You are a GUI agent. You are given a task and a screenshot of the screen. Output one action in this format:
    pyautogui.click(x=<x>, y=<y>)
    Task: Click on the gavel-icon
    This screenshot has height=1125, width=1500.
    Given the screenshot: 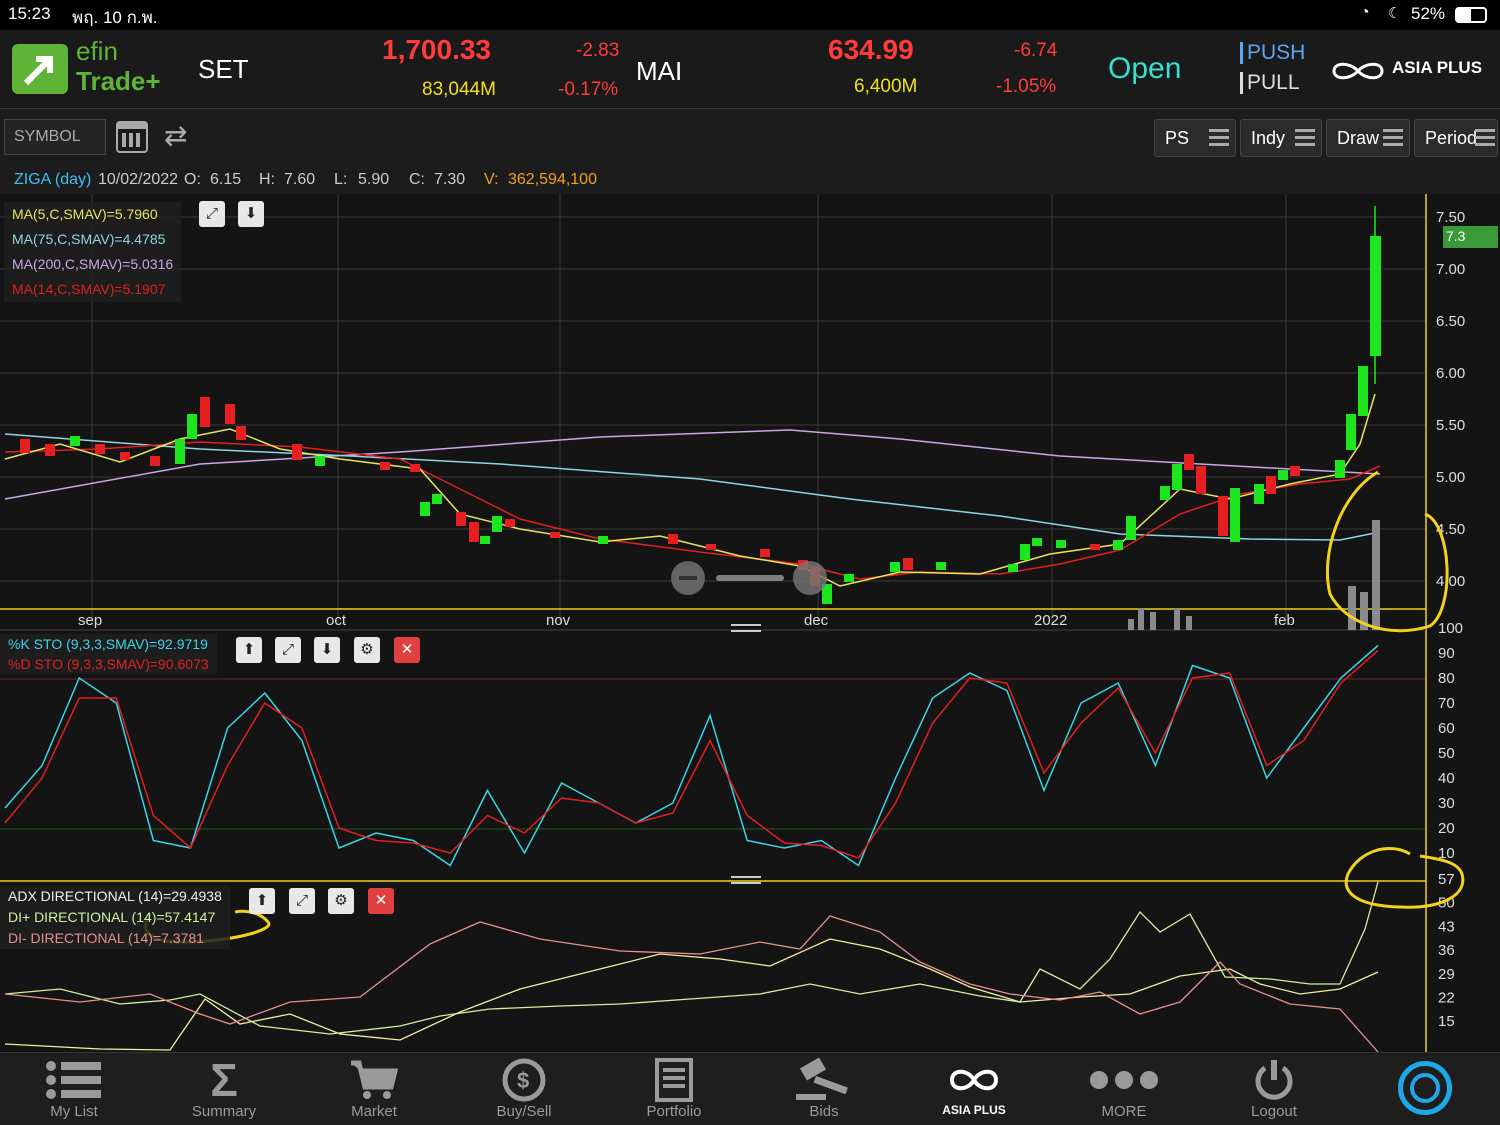 What is the action you would take?
    pyautogui.click(x=824, y=1080)
    